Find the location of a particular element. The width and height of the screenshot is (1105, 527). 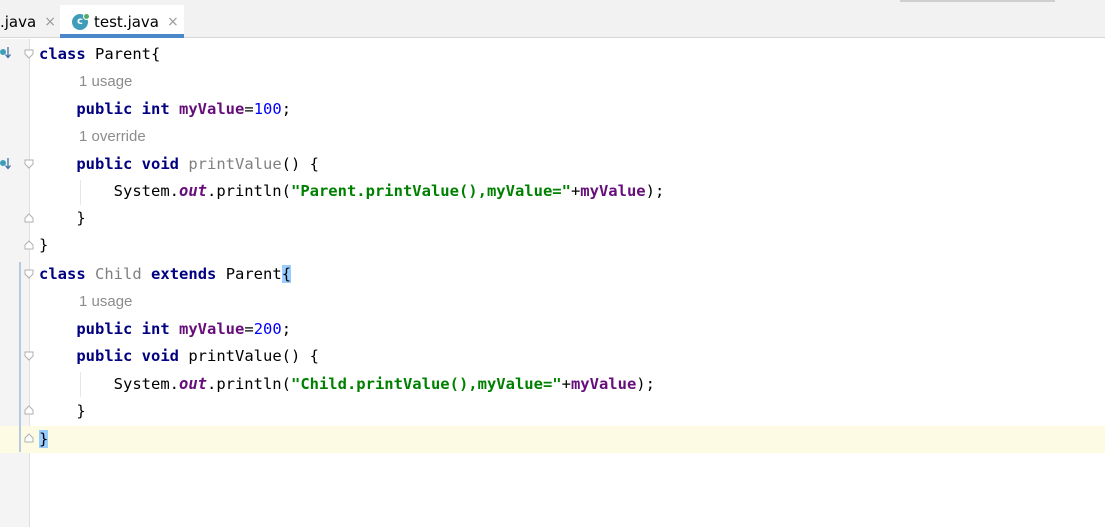

code-line: public int myValue=200; is located at coordinates (165, 329).